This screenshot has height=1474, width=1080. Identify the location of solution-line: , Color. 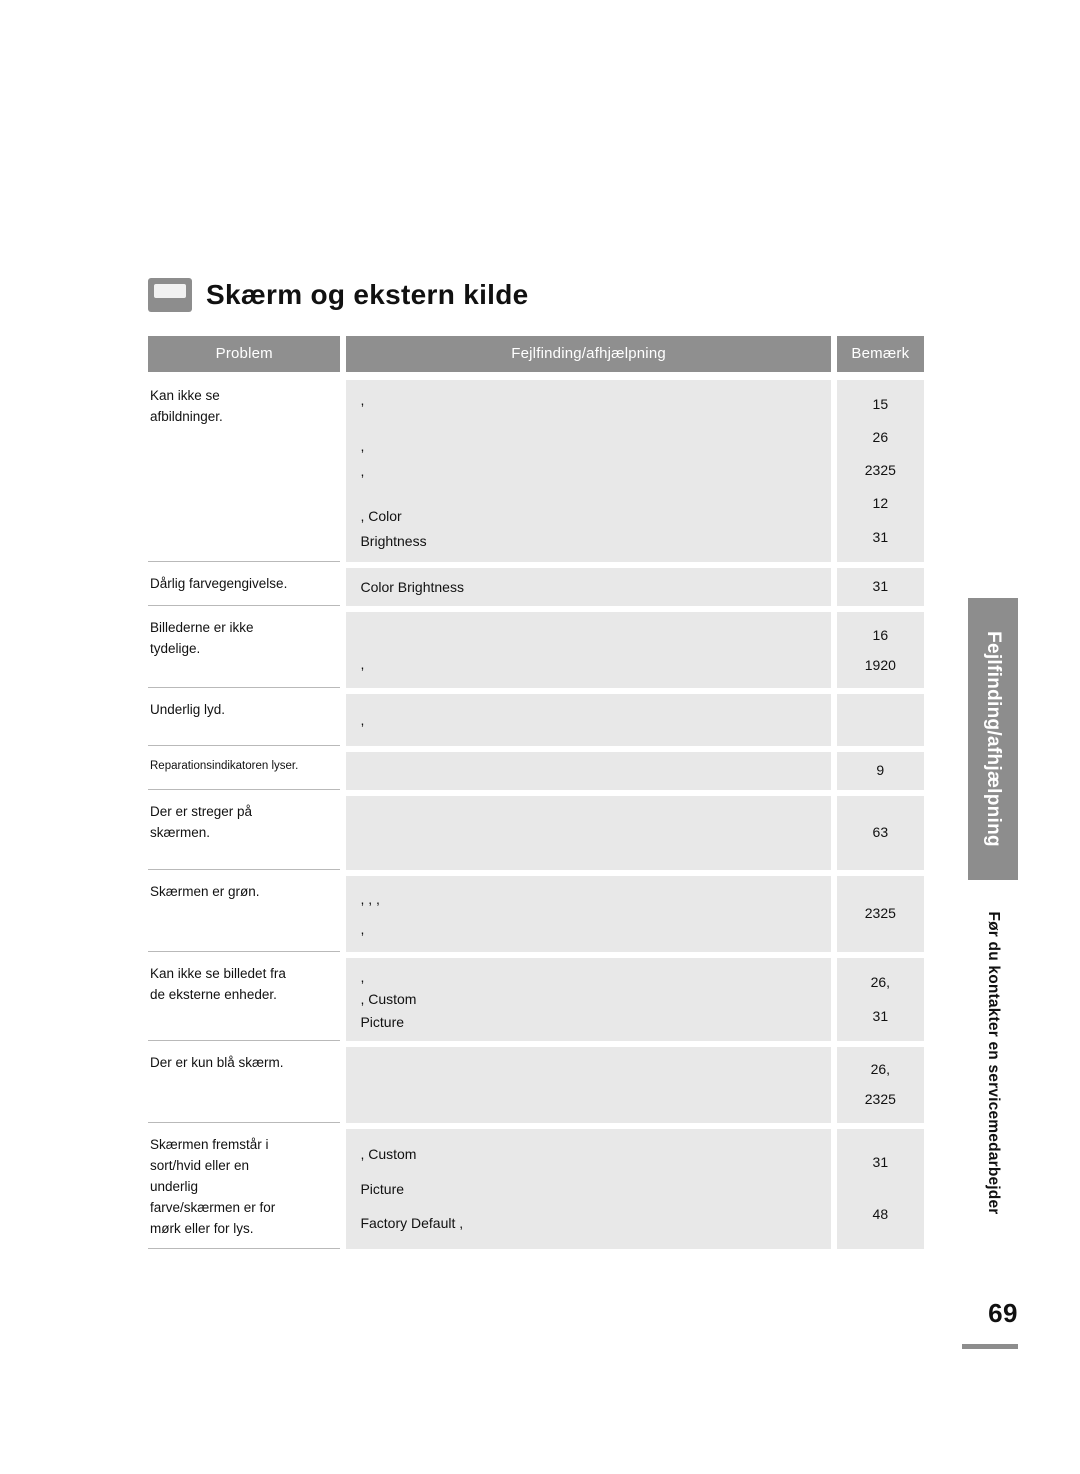
(381, 516).